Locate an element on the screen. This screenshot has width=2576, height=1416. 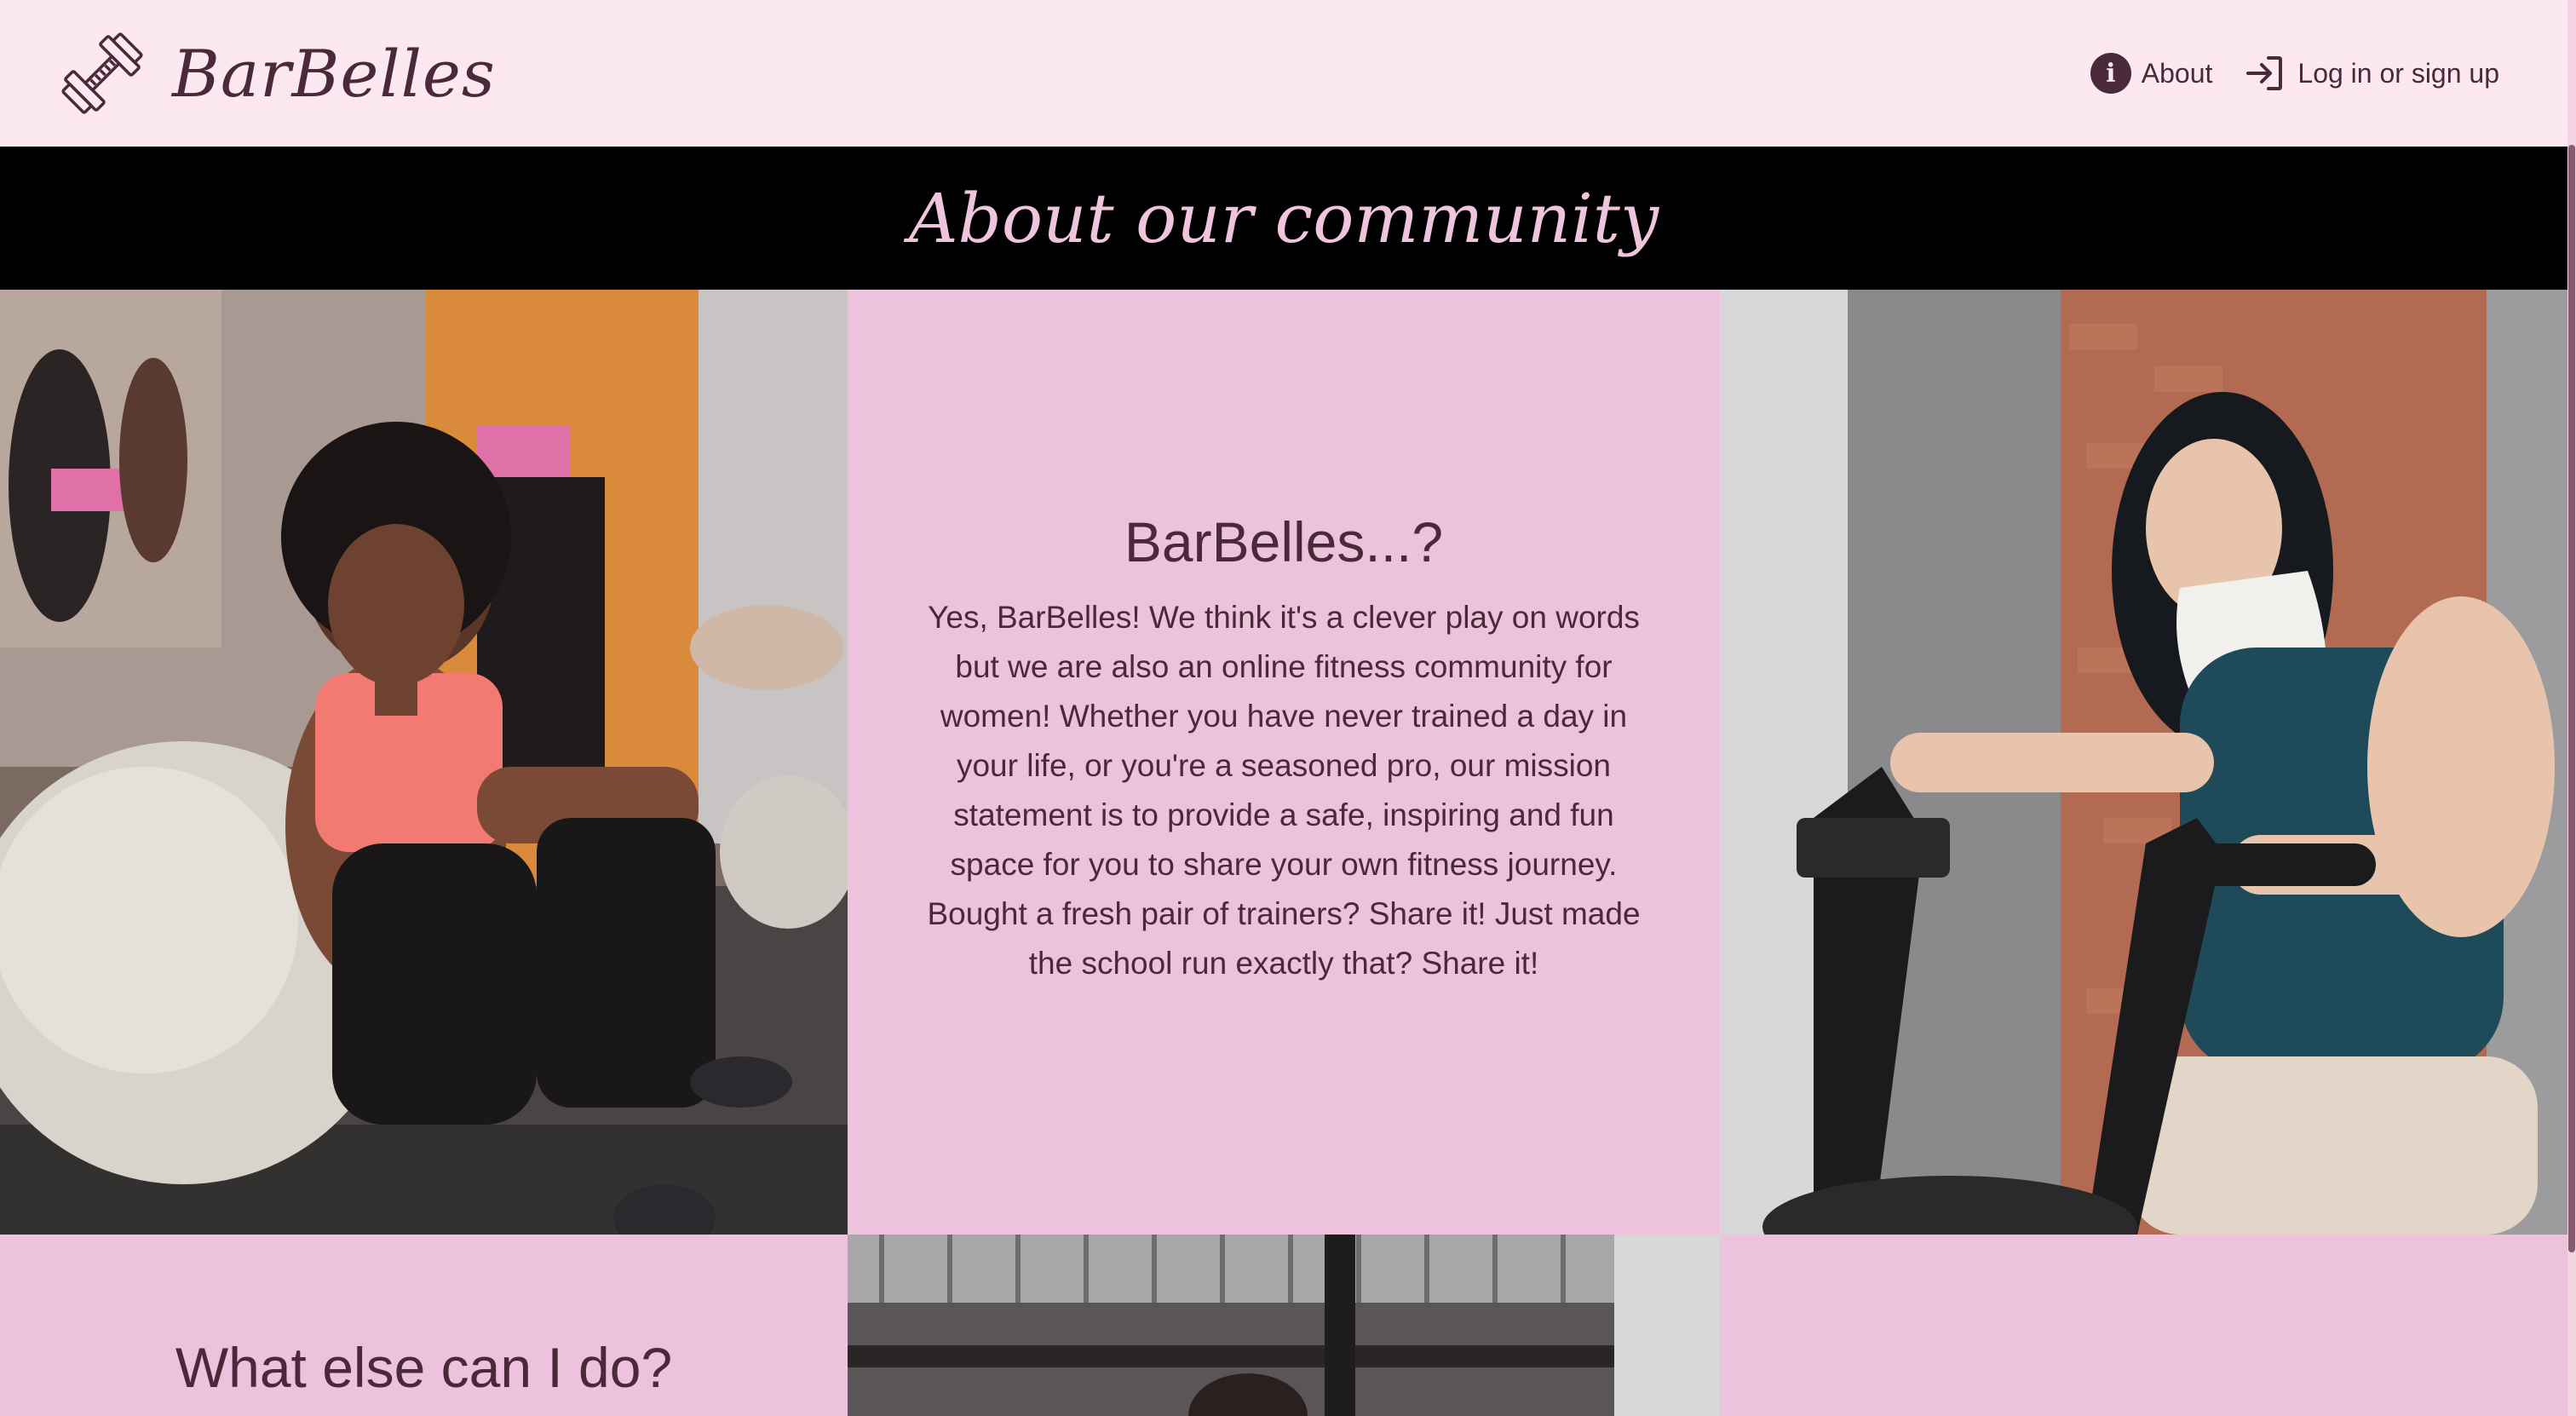
features-heading: What else can I do? is located at coordinates (424, 1367).